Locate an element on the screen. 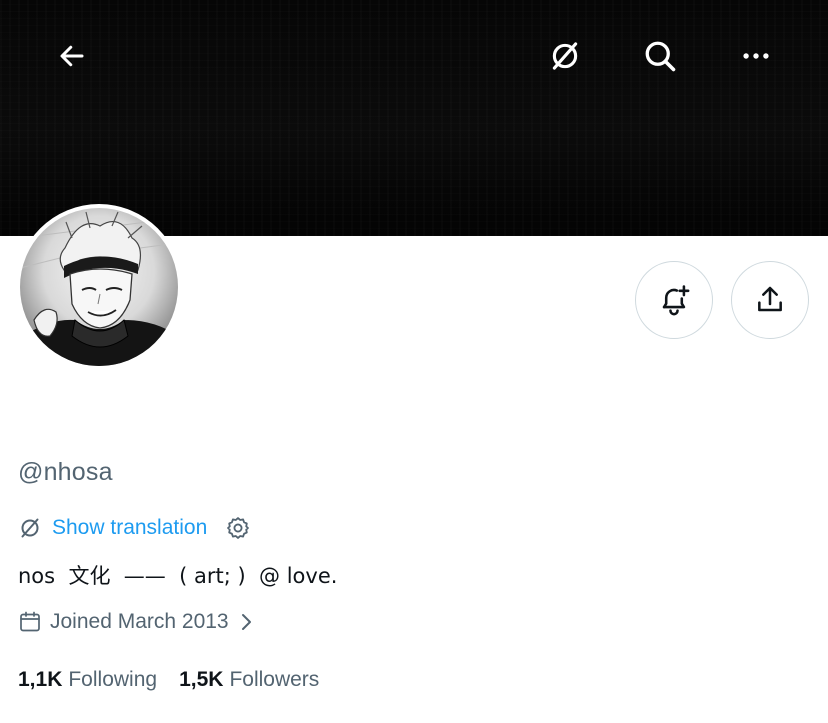 This screenshot has width=828, height=723. notifications-button is located at coordinates (674, 300).